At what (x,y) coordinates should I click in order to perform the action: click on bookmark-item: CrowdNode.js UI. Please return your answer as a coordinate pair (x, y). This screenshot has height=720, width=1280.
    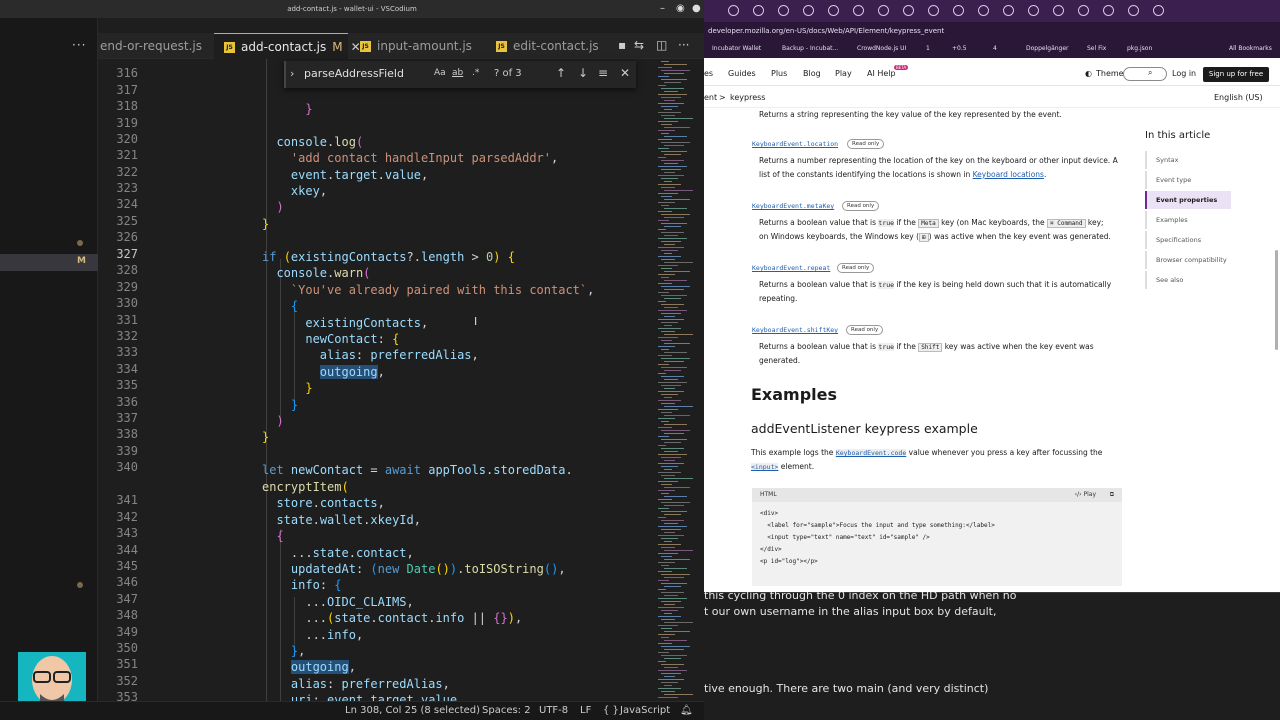
    Looking at the image, I should click on (881, 49).